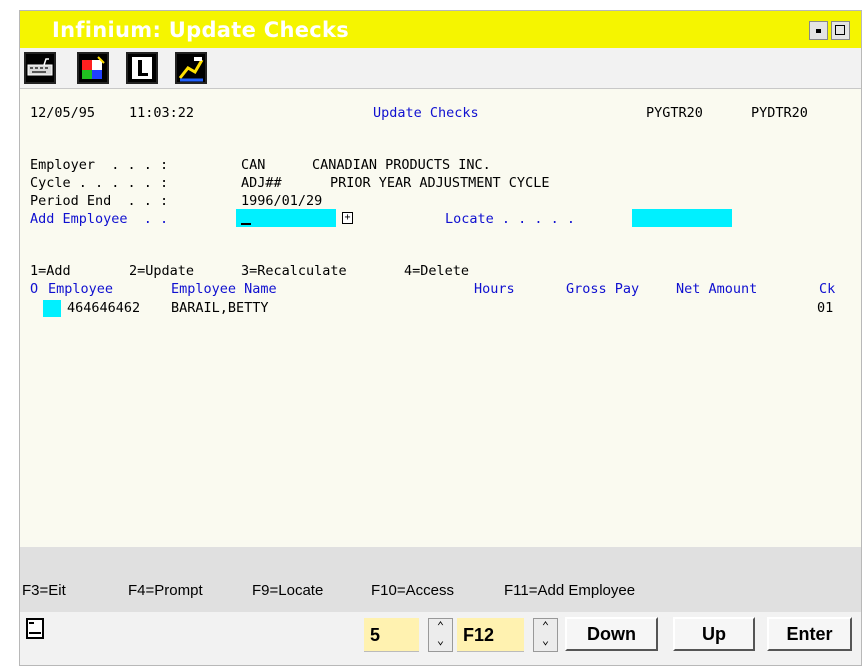  What do you see at coordinates (99, 165) in the screenshot?
I see `employer-label: Employer . . . :` at bounding box center [99, 165].